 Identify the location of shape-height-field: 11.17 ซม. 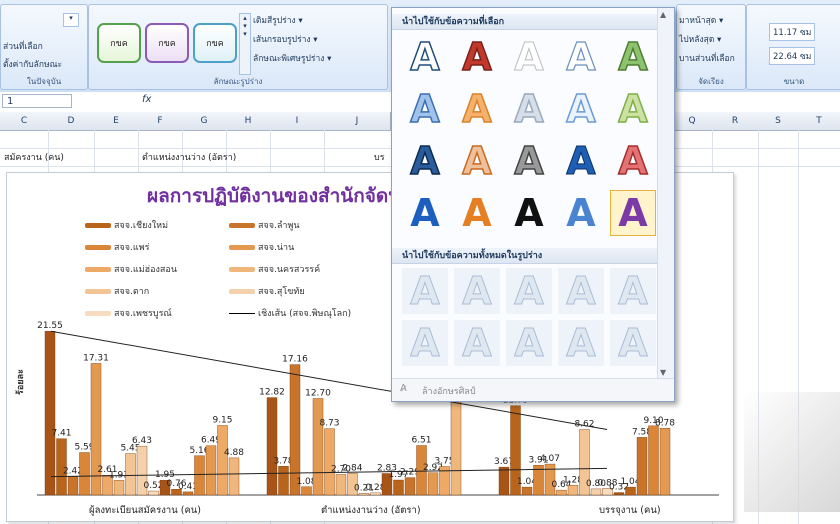
(792, 32).